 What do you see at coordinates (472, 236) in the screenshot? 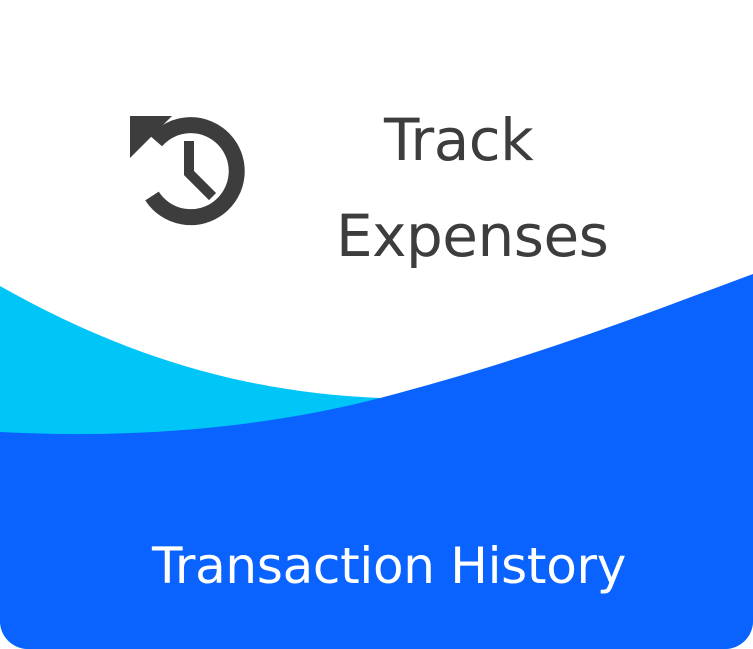
I see `title-line-expenses: Expenses` at bounding box center [472, 236].